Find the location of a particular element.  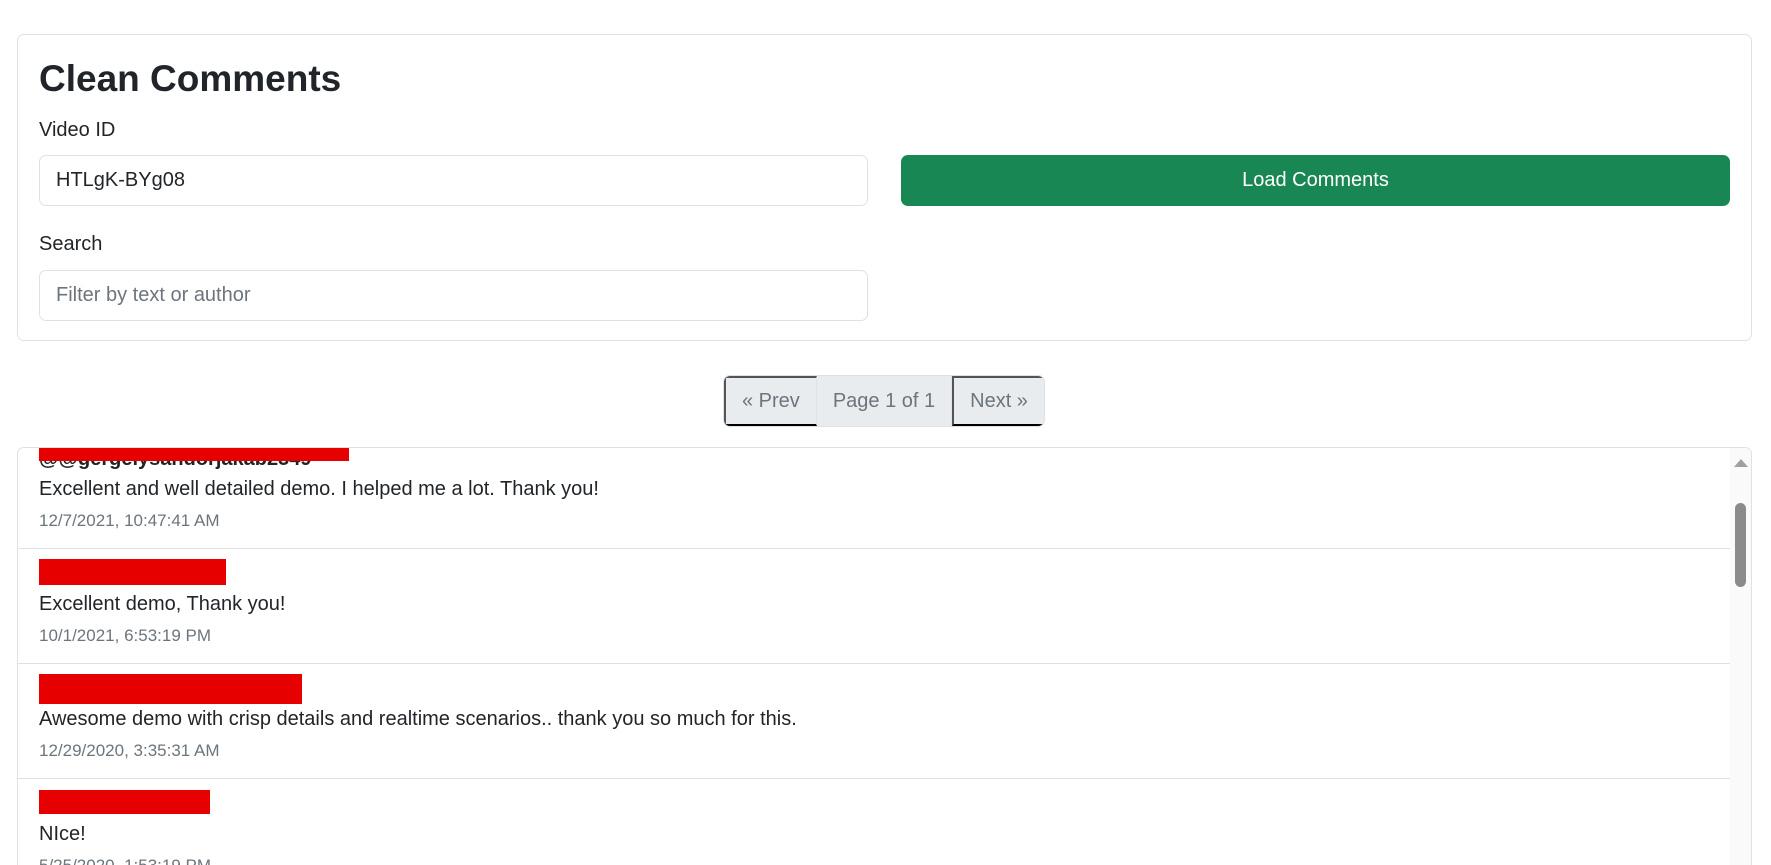

pagination: « Prev Page 1 of 1 Next » is located at coordinates (884, 401).